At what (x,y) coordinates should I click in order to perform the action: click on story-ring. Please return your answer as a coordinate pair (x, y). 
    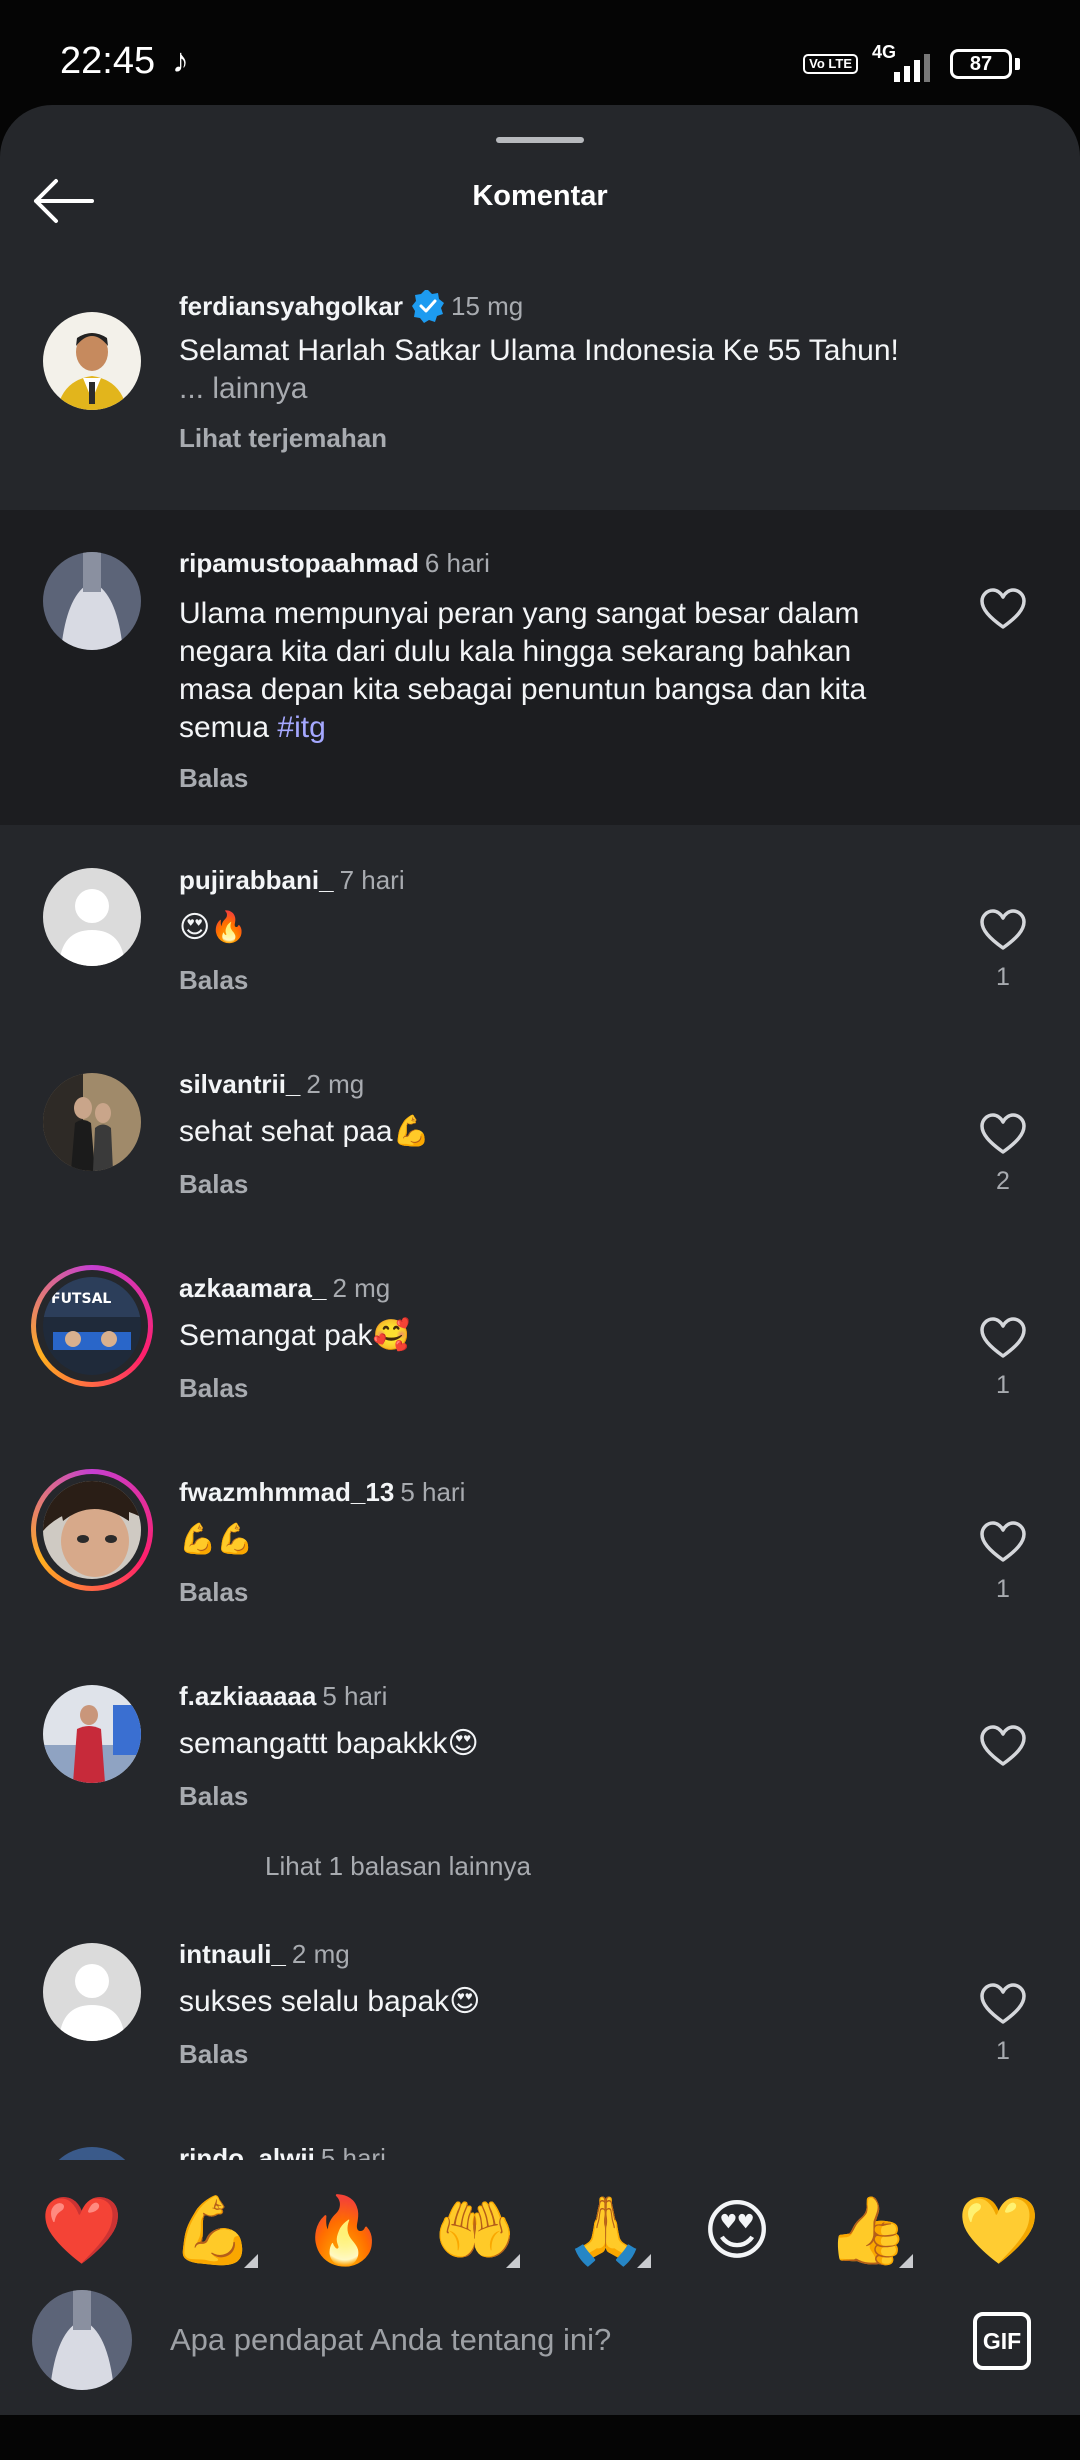
    Looking at the image, I should click on (92, 1530).